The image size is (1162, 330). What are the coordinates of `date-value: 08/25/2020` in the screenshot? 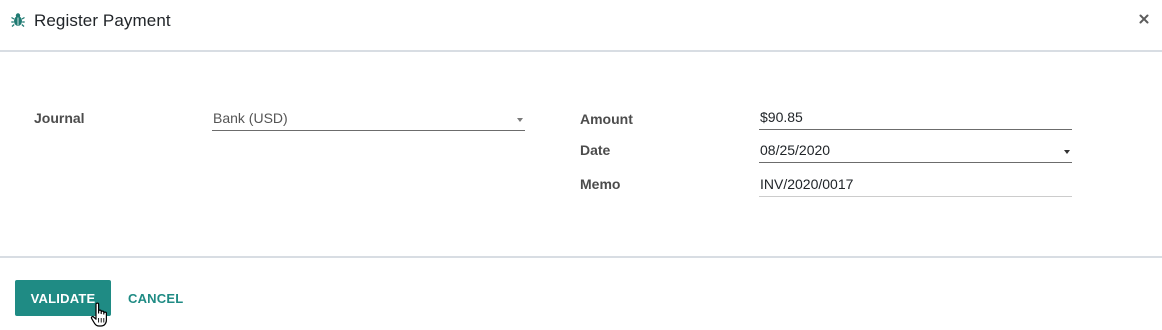 It's located at (795, 150).